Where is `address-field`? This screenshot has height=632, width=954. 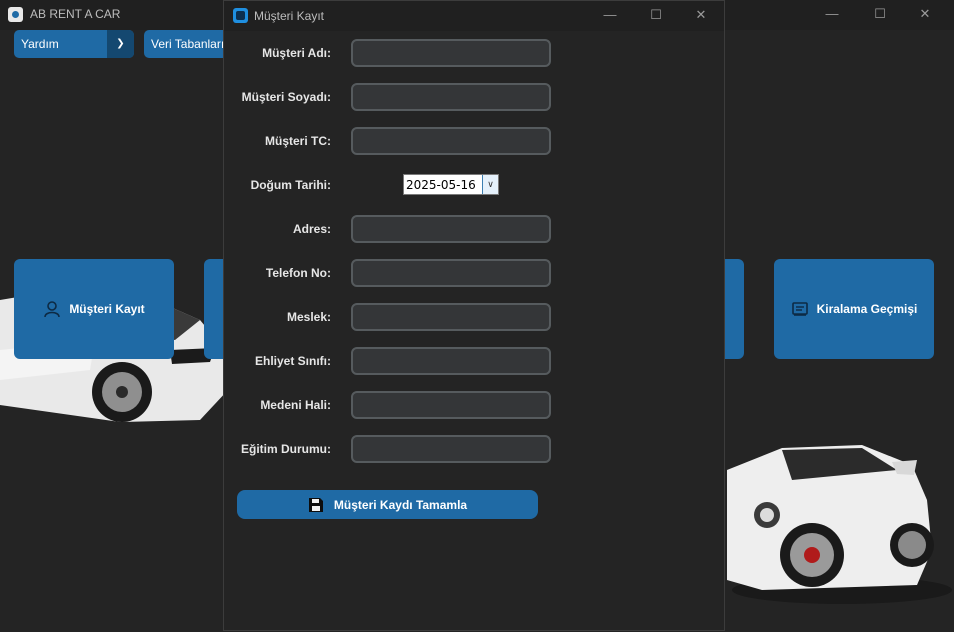 address-field is located at coordinates (451, 229).